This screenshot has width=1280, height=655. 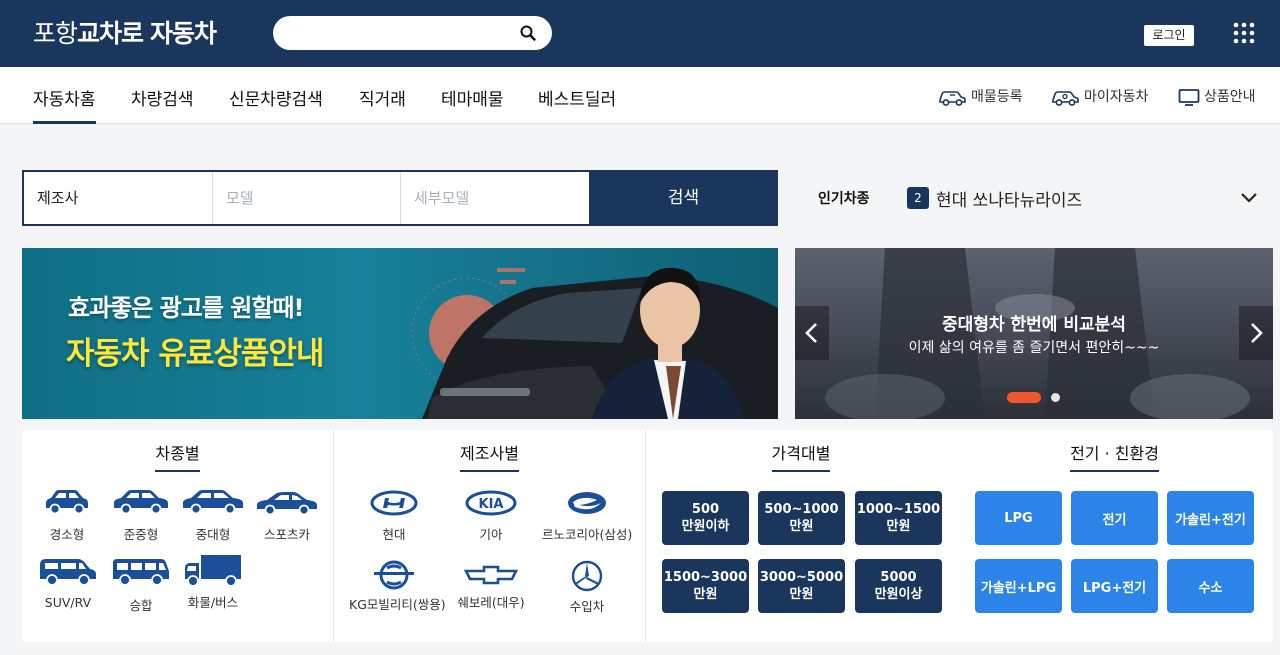 I want to click on fuel-gasoline-lpg: 가솔린+LPG, so click(x=1018, y=586).